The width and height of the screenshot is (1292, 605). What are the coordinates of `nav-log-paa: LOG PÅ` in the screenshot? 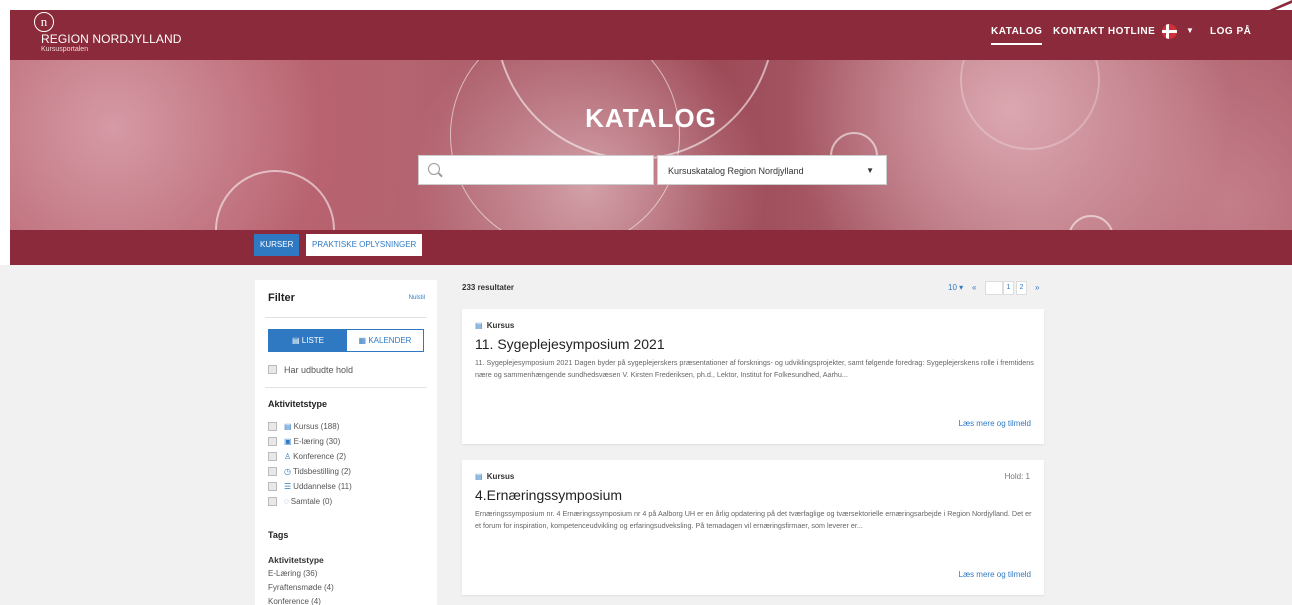 It's located at (1230, 31).